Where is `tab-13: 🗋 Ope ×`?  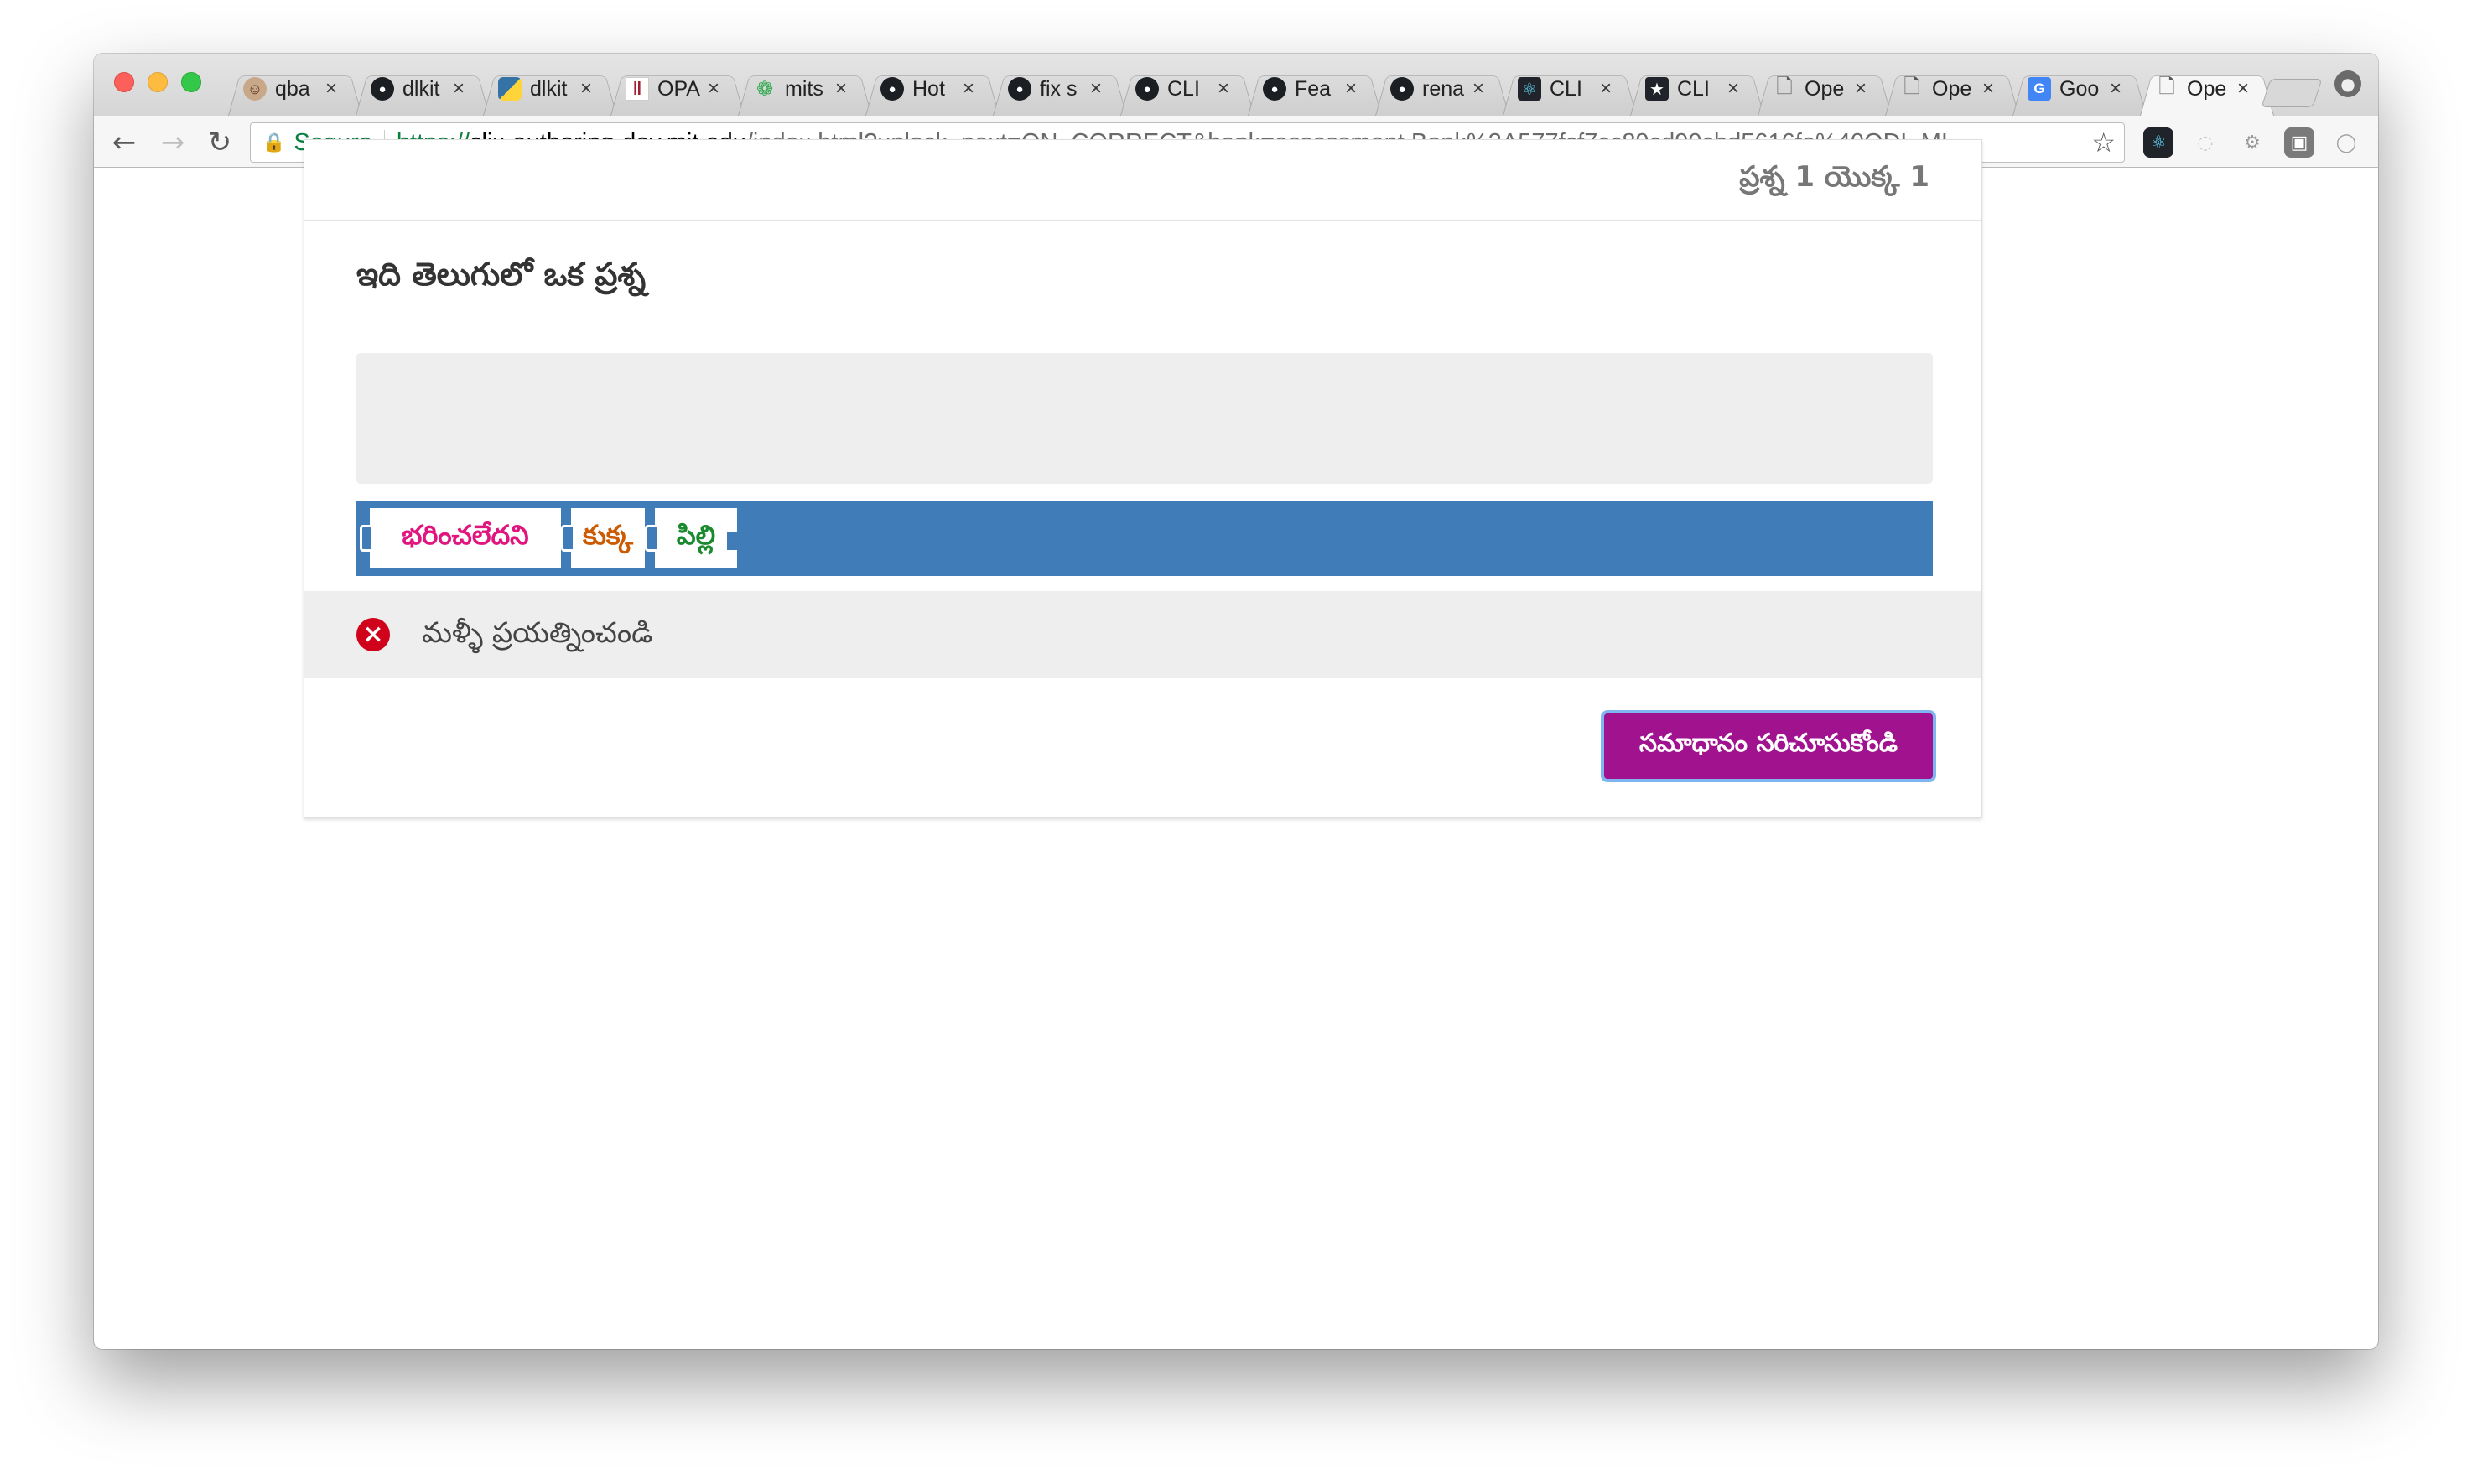
tab-13: 🗋 Ope × is located at coordinates (1952, 89).